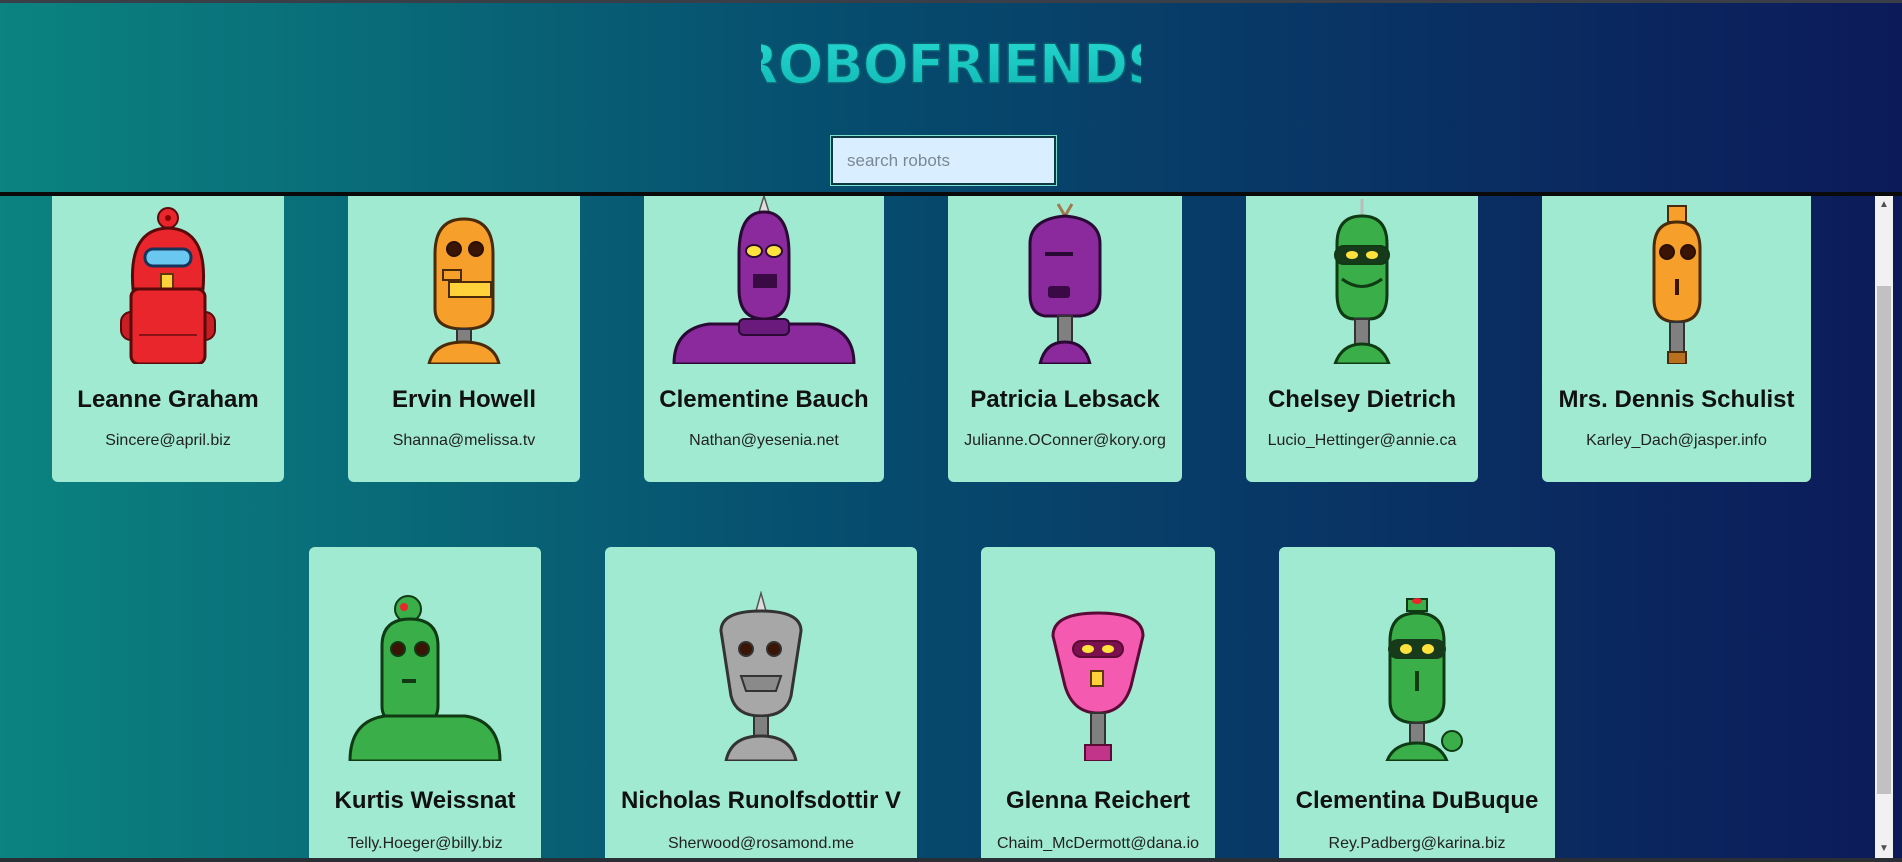  I want to click on robot-card: Glenna Reichert Chaim_McDermott@dana.io, so click(1098, 702).